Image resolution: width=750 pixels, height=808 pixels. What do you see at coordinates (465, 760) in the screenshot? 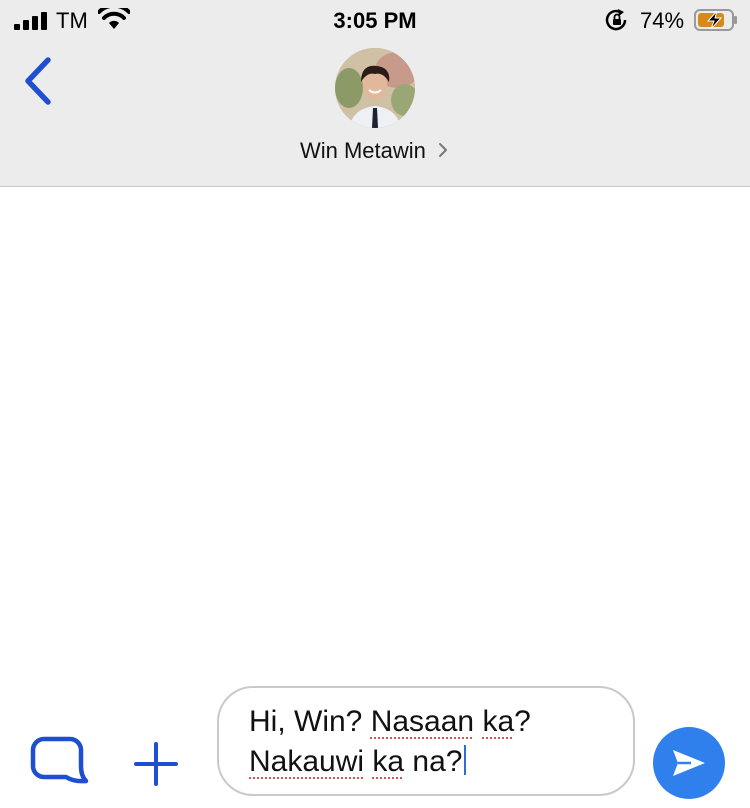
I see `text-caret` at bounding box center [465, 760].